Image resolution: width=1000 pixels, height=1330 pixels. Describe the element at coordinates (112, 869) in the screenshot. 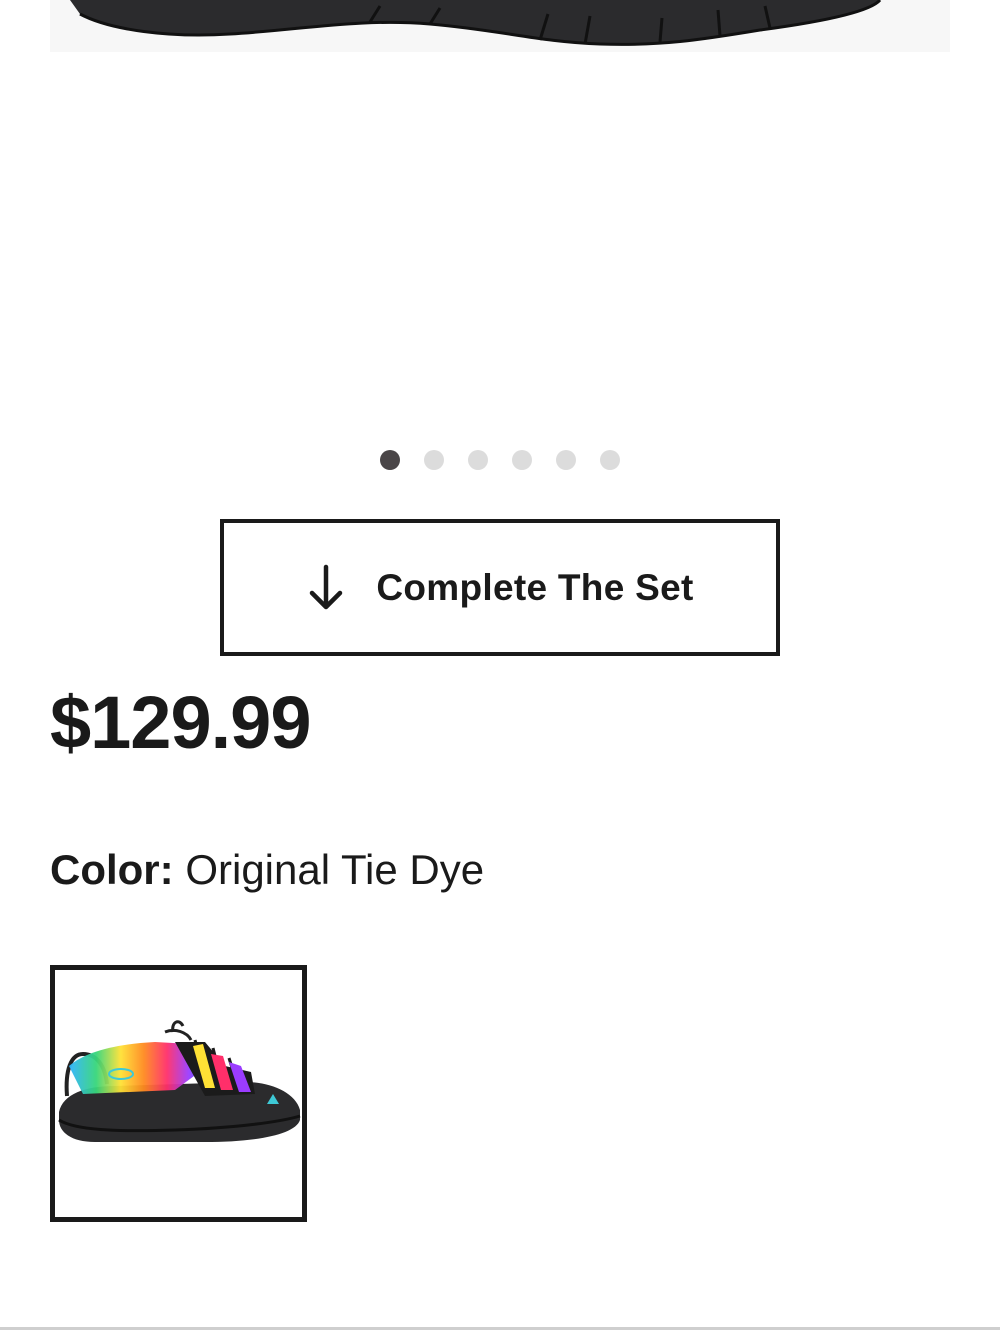

I see `color-label: Color:` at that location.